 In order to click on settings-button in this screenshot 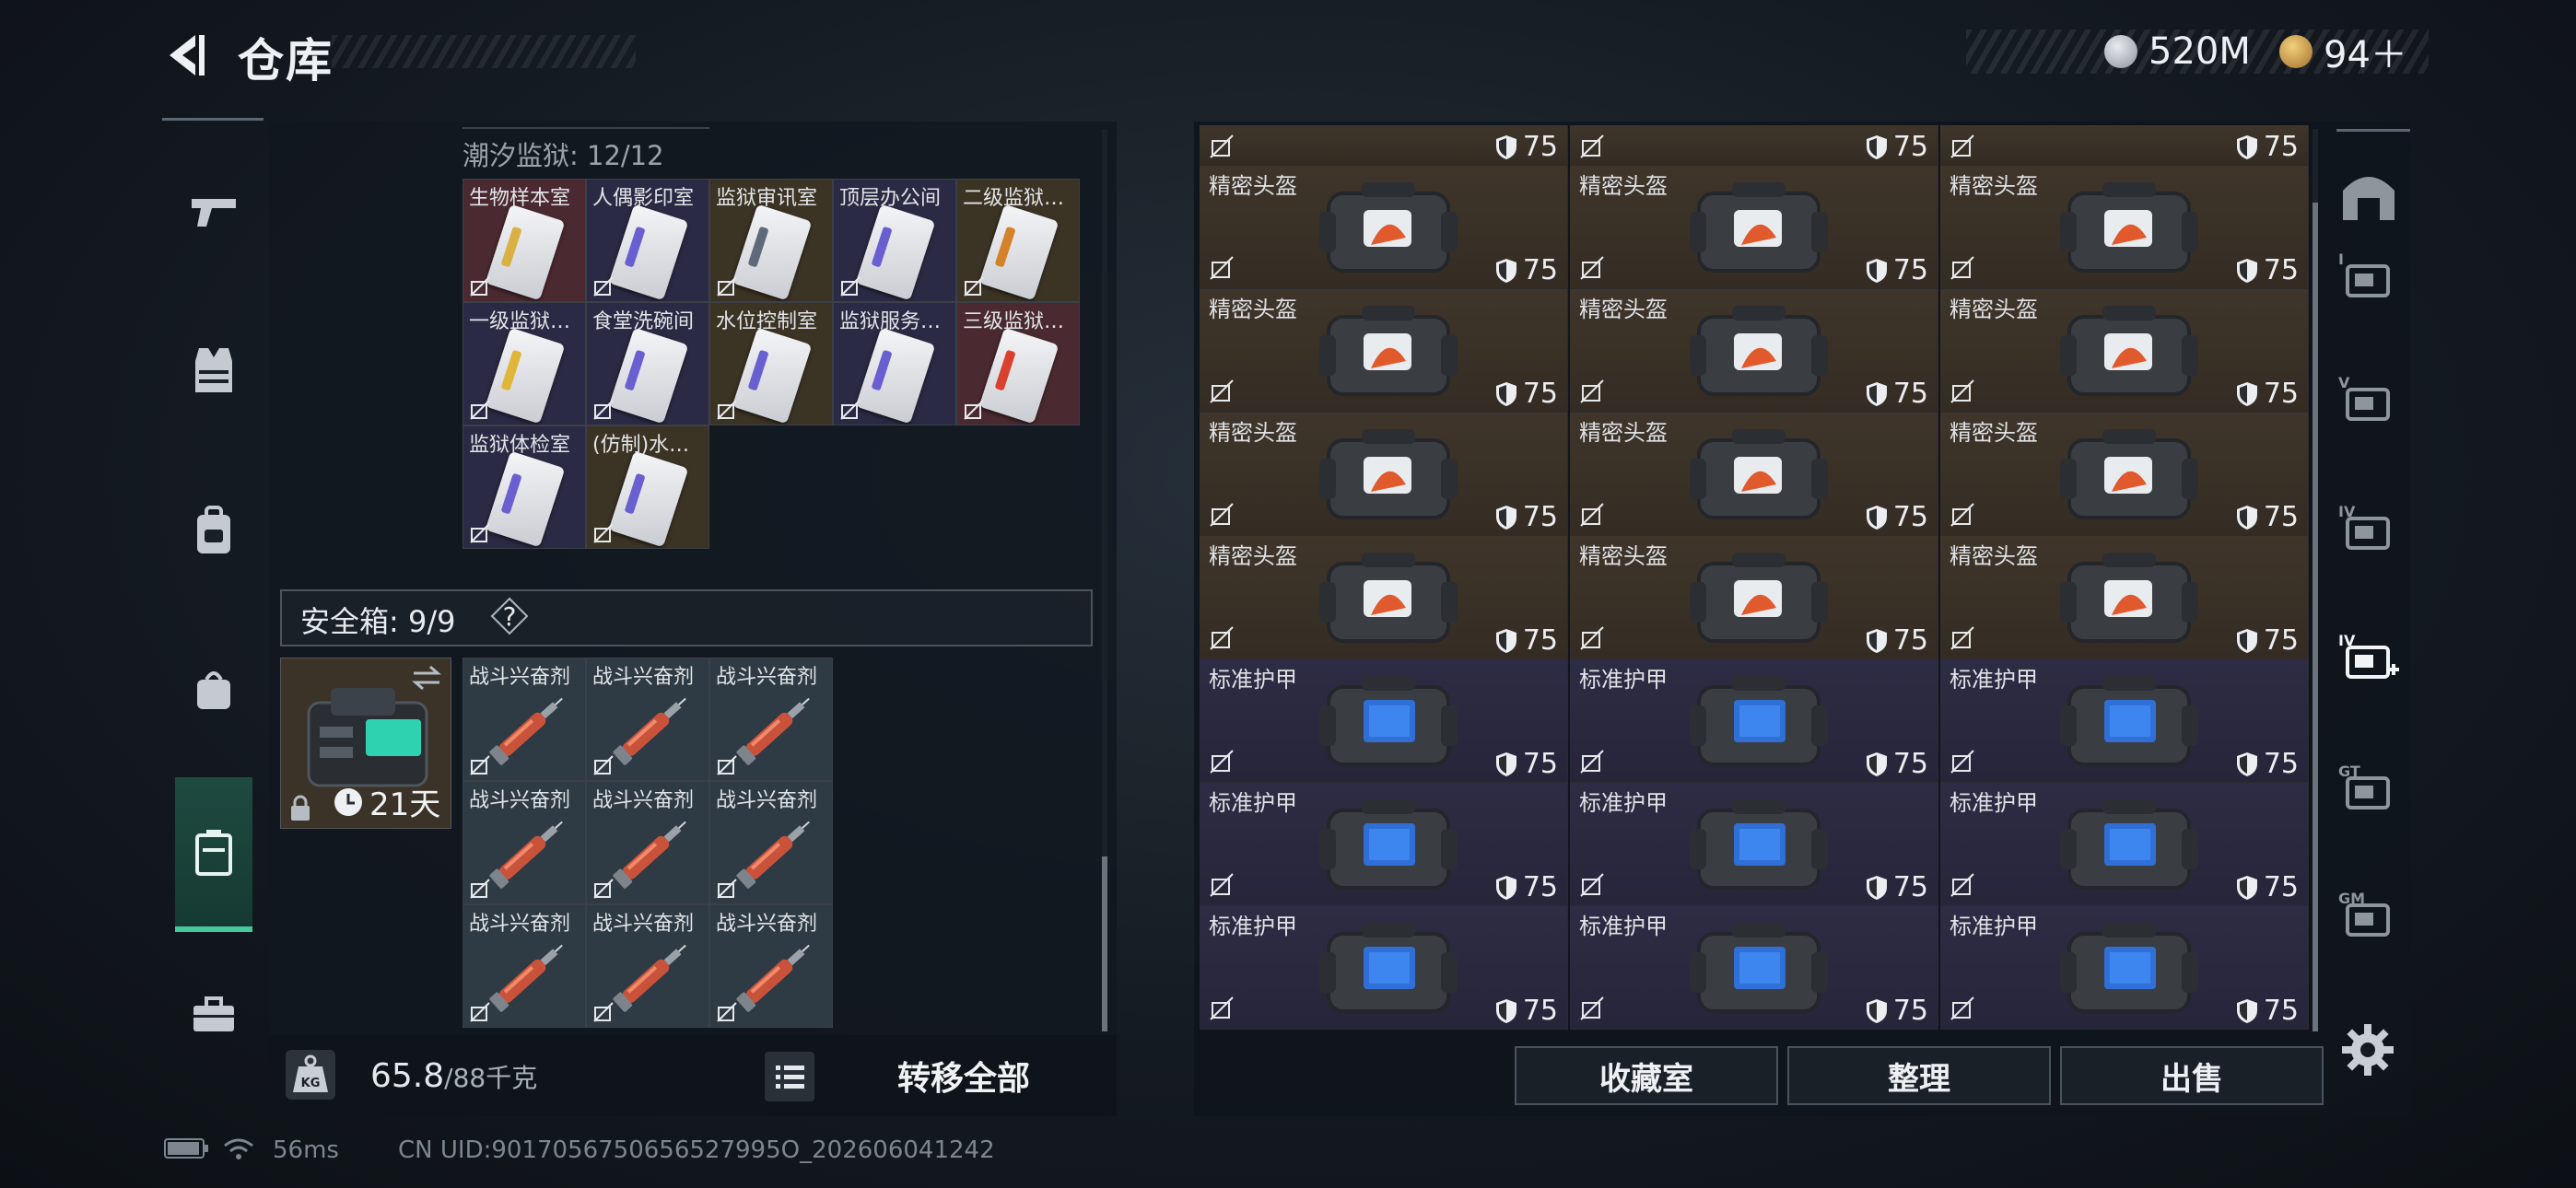, I will do `click(2367, 1049)`.